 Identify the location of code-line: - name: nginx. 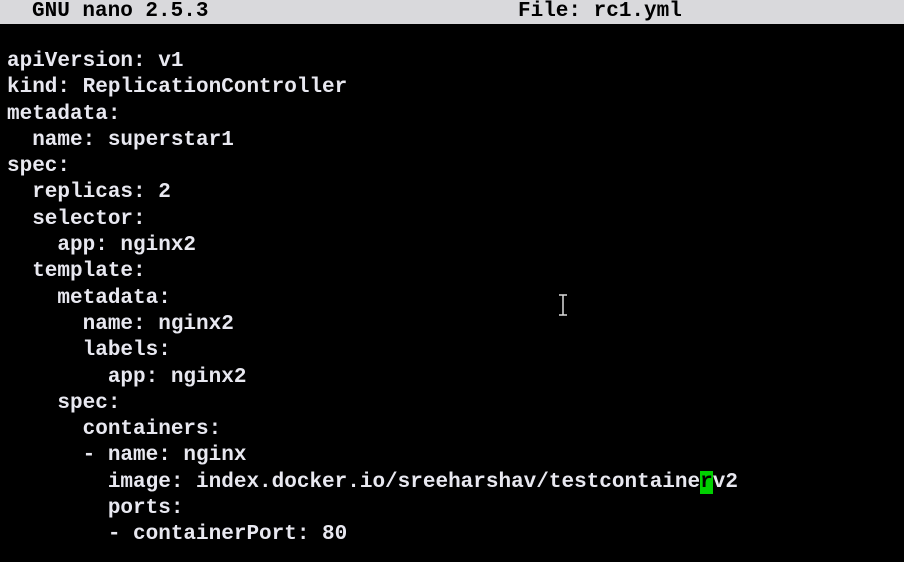
(127, 456).